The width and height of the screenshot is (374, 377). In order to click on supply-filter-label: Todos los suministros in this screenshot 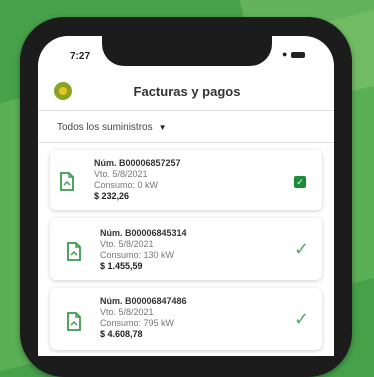, I will do `click(105, 127)`.